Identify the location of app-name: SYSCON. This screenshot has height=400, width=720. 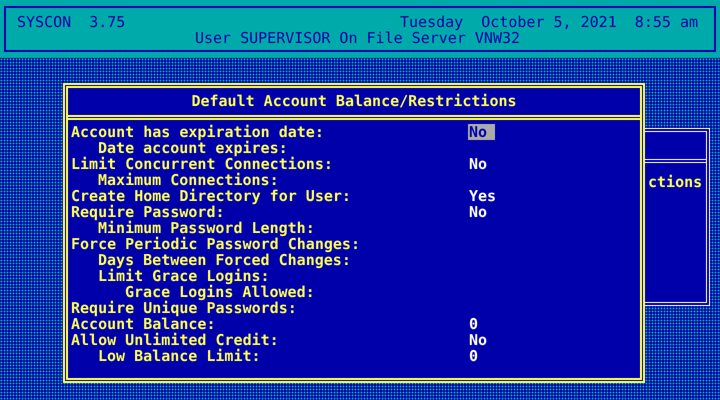
(44, 22).